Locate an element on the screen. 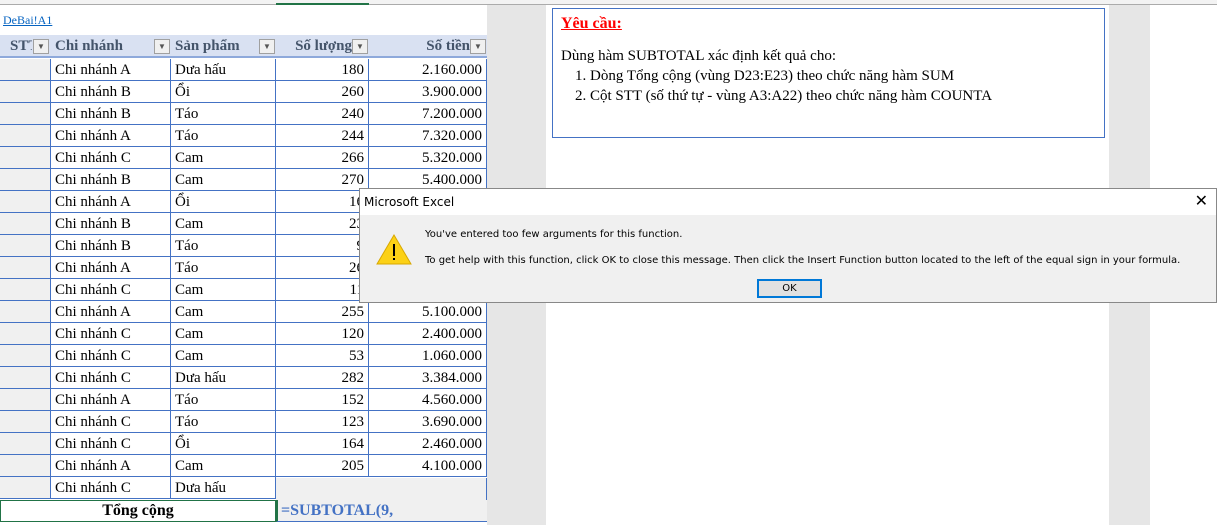 The image size is (1217, 525). amount-cell: 2.160.000 is located at coordinates (428, 70).